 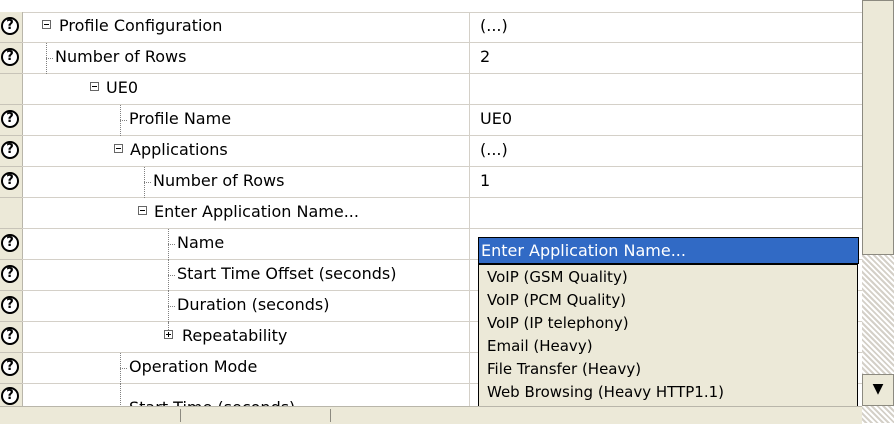 What do you see at coordinates (666, 58) in the screenshot?
I see `attribute-value-cell: 2` at bounding box center [666, 58].